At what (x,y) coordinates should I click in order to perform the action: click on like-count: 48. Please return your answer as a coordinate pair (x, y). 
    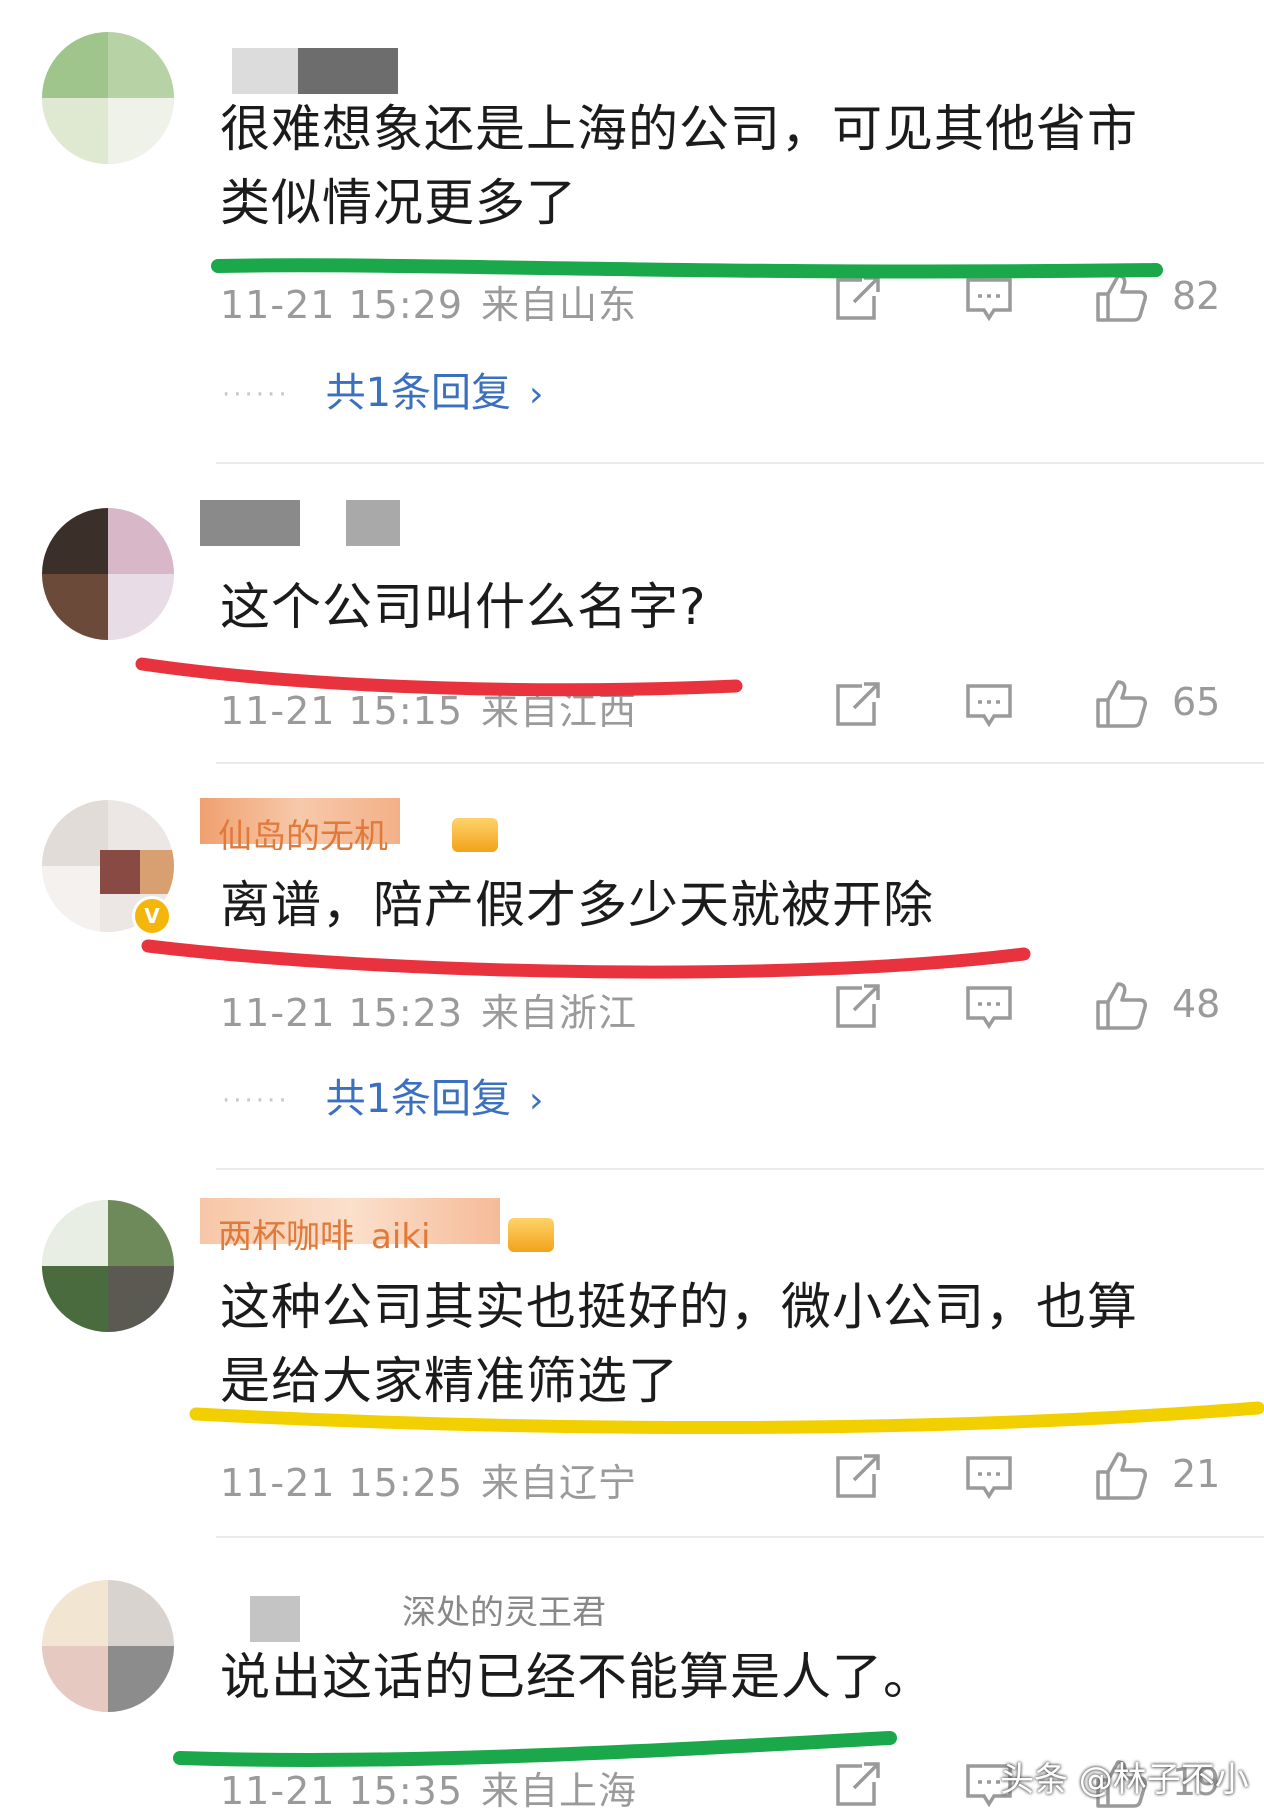
    Looking at the image, I should click on (1196, 1004).